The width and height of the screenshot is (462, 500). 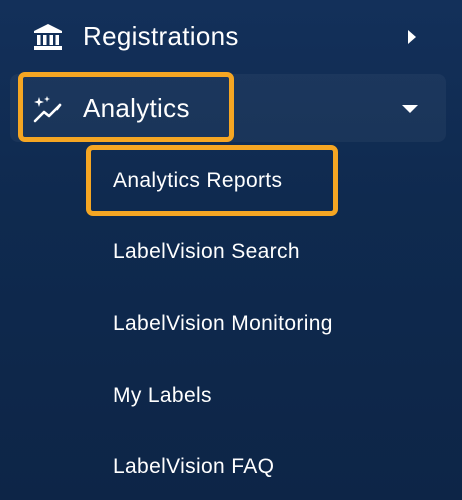 What do you see at coordinates (228, 108) in the screenshot?
I see `sidebar-item-analytics: Analytics` at bounding box center [228, 108].